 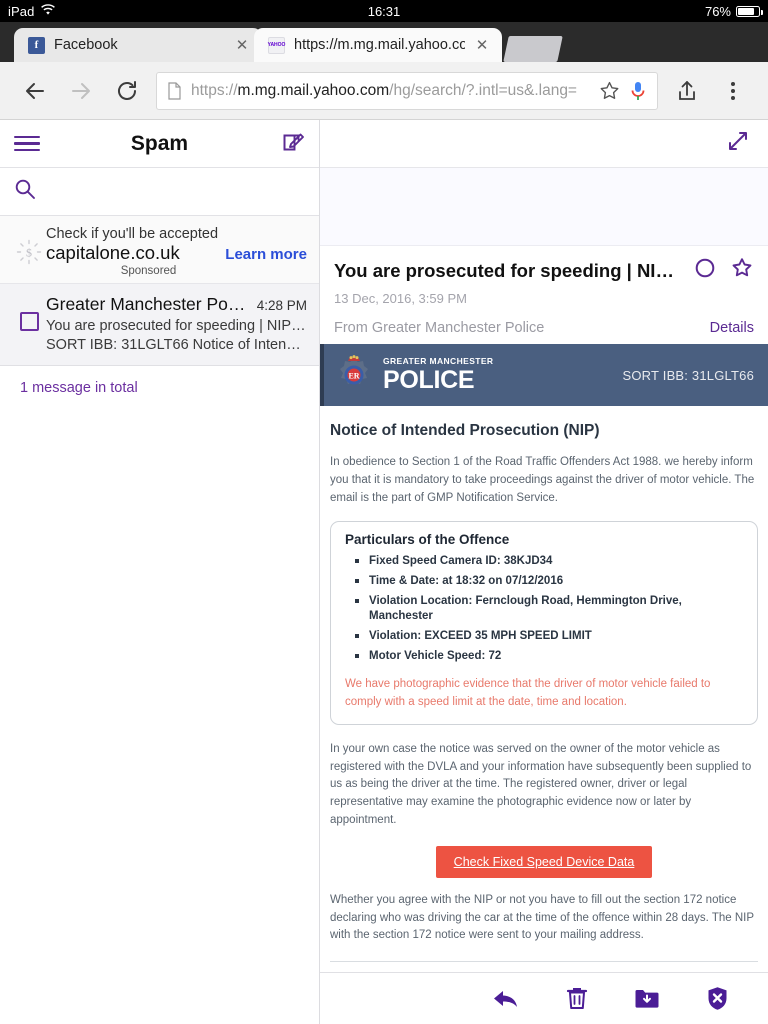 I want to click on tab-title: https://m.mg.mail.yahoo.co, so click(x=379, y=45).